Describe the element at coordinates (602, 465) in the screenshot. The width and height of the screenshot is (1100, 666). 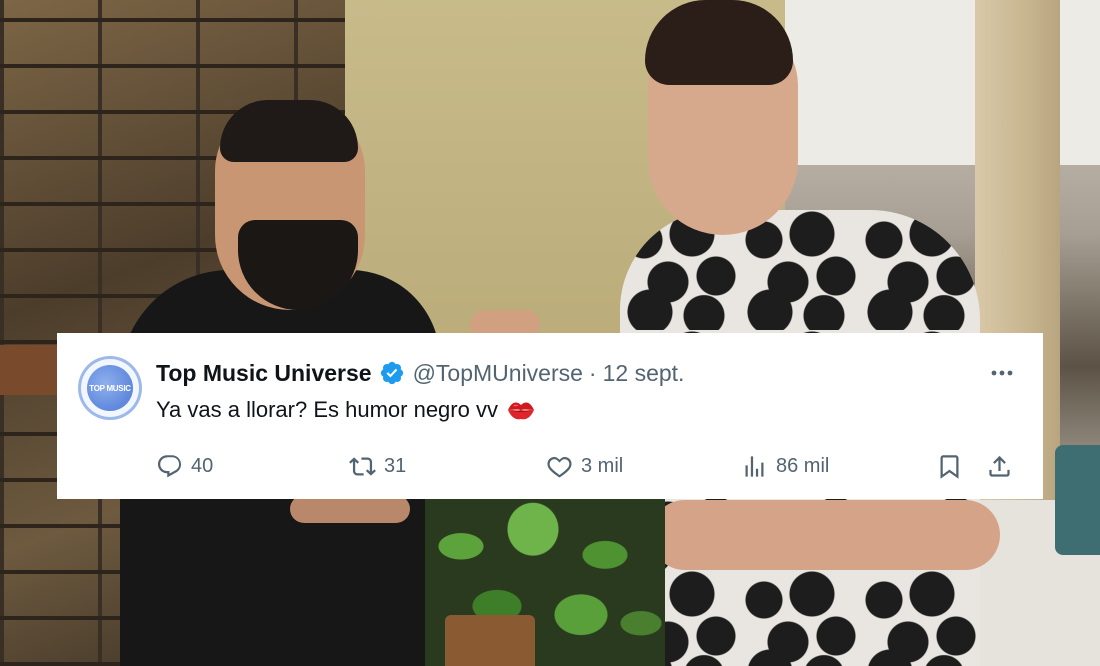
I see `like-count: 3 mil` at that location.